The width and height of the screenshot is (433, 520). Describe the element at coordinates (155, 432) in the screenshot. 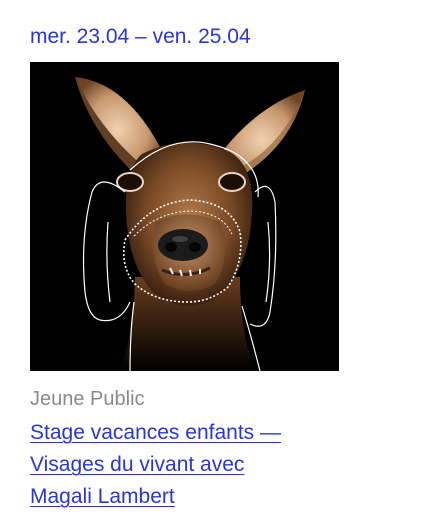

I see `event-title-line: Stage vacances enfants —` at that location.